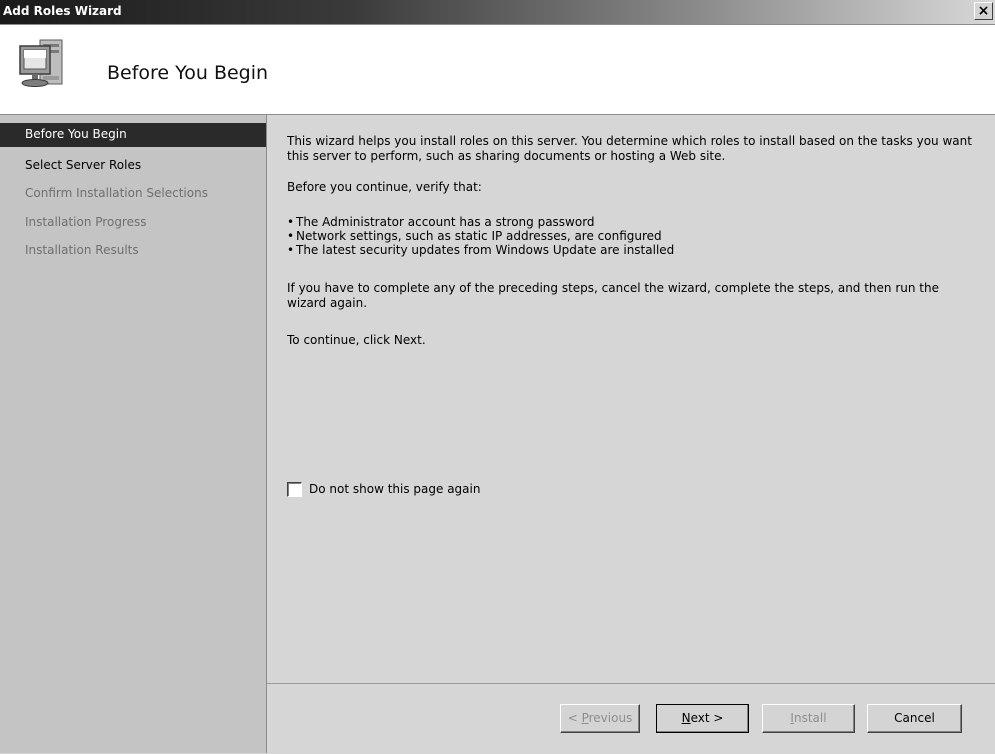 This screenshot has height=754, width=995. Describe the element at coordinates (384, 187) in the screenshot. I see `verify-heading: Before you continue, verify that:` at that location.